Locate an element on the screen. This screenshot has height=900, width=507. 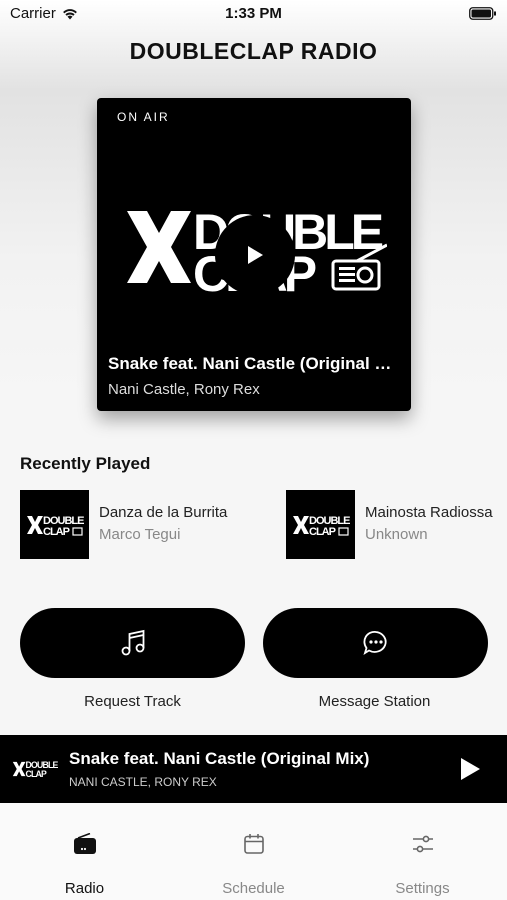
tab-radio: Radio is located at coordinates (84, 851).